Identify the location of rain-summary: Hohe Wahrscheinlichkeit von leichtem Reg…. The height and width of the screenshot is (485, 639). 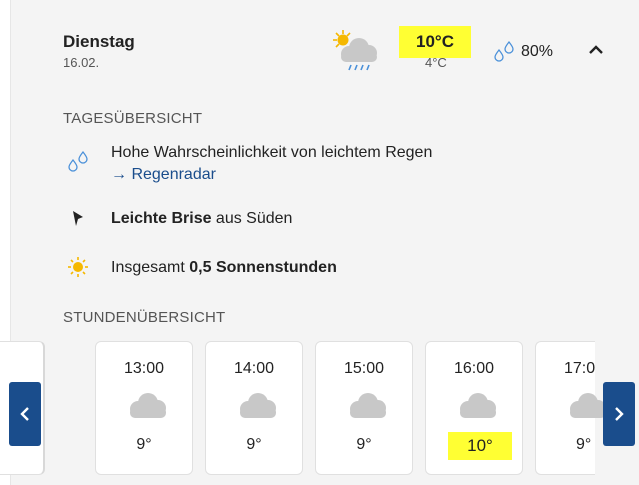
(272, 152).